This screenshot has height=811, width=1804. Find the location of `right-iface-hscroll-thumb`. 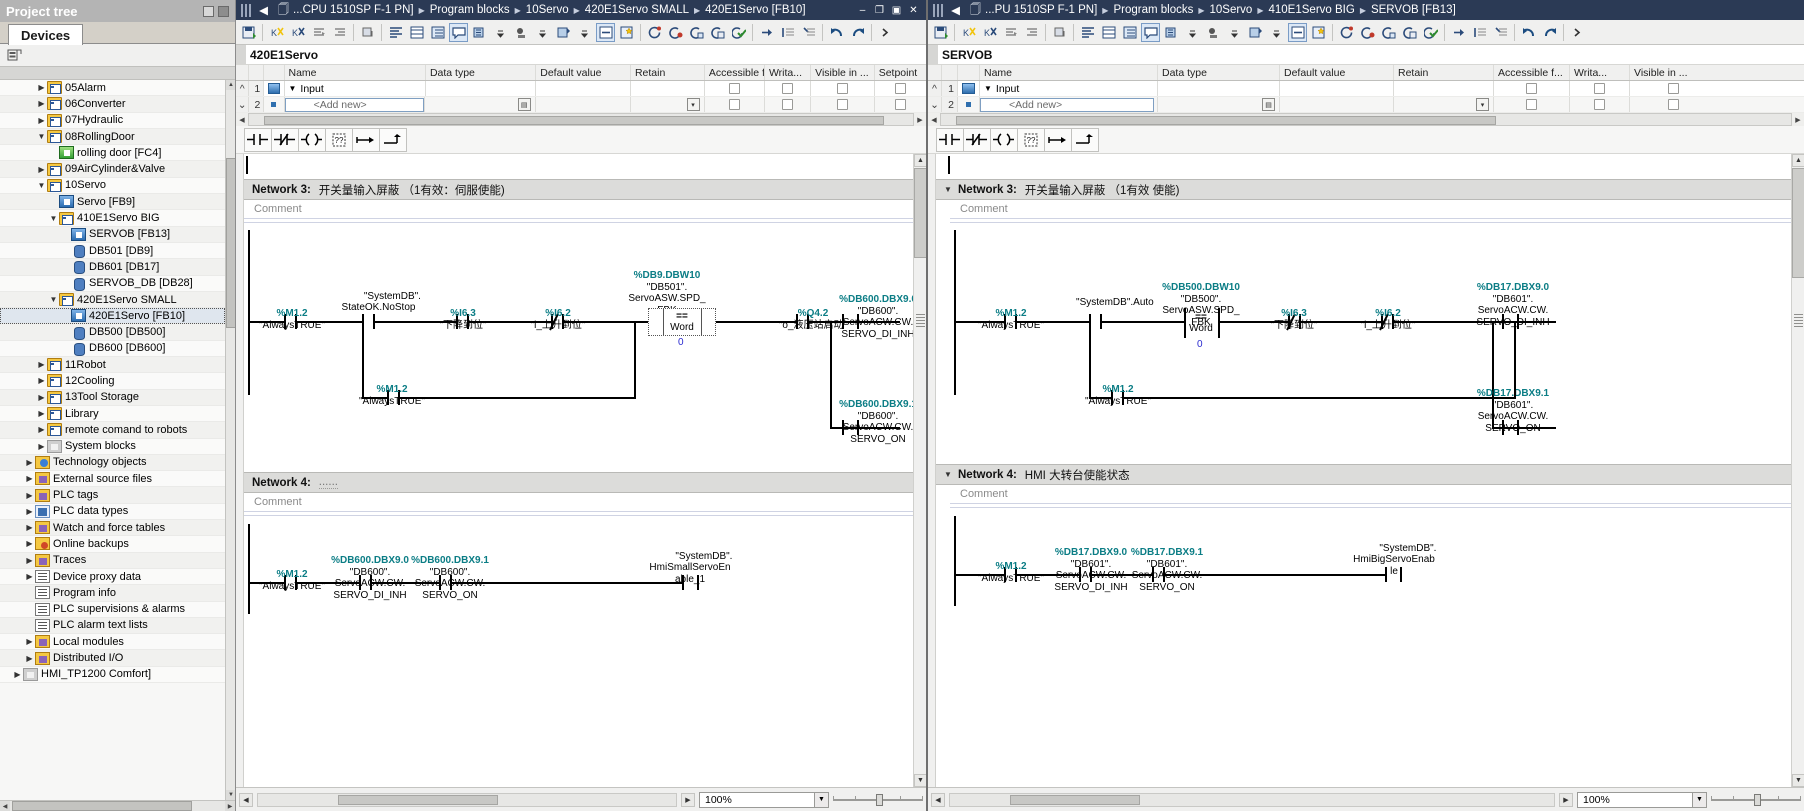

right-iface-hscroll-thumb is located at coordinates (1226, 120).